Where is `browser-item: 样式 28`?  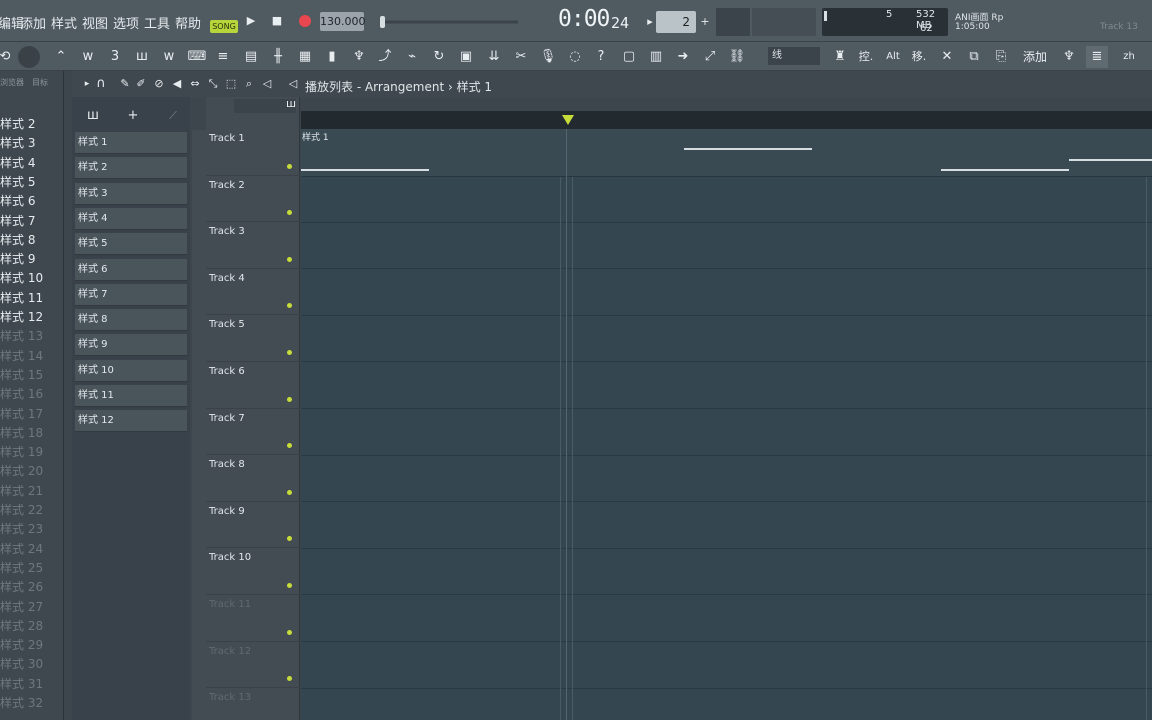 browser-item: 样式 28 is located at coordinates (21, 625).